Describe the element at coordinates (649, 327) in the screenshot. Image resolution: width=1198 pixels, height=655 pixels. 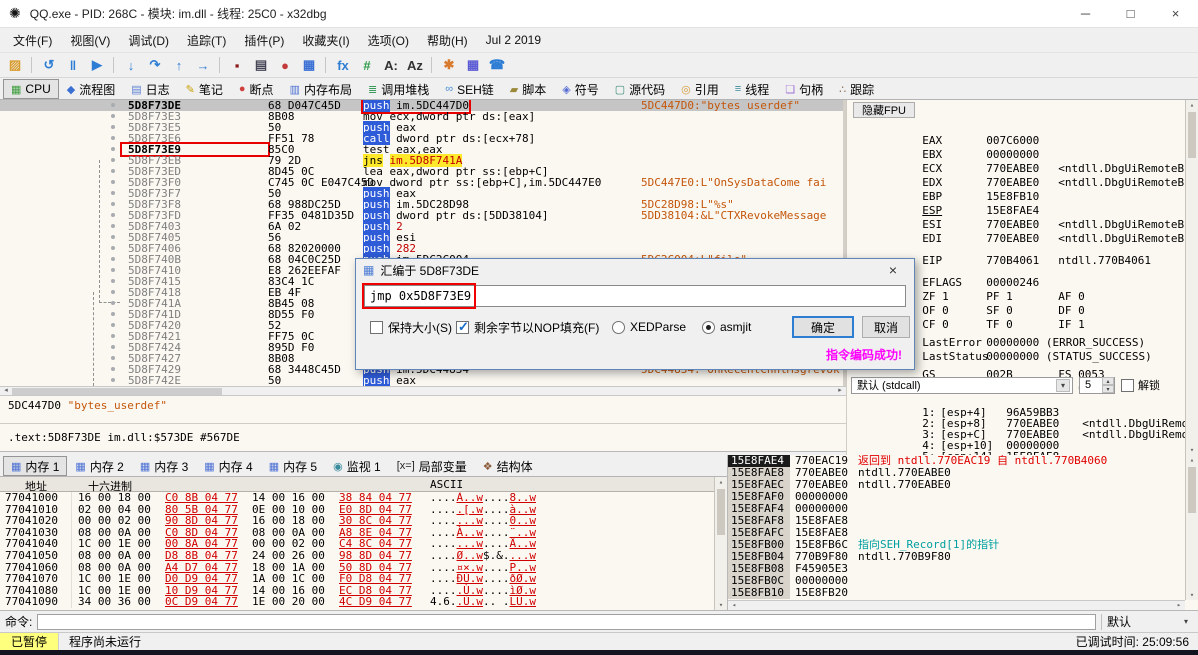
I see `xedparse-option: XEDParse` at that location.